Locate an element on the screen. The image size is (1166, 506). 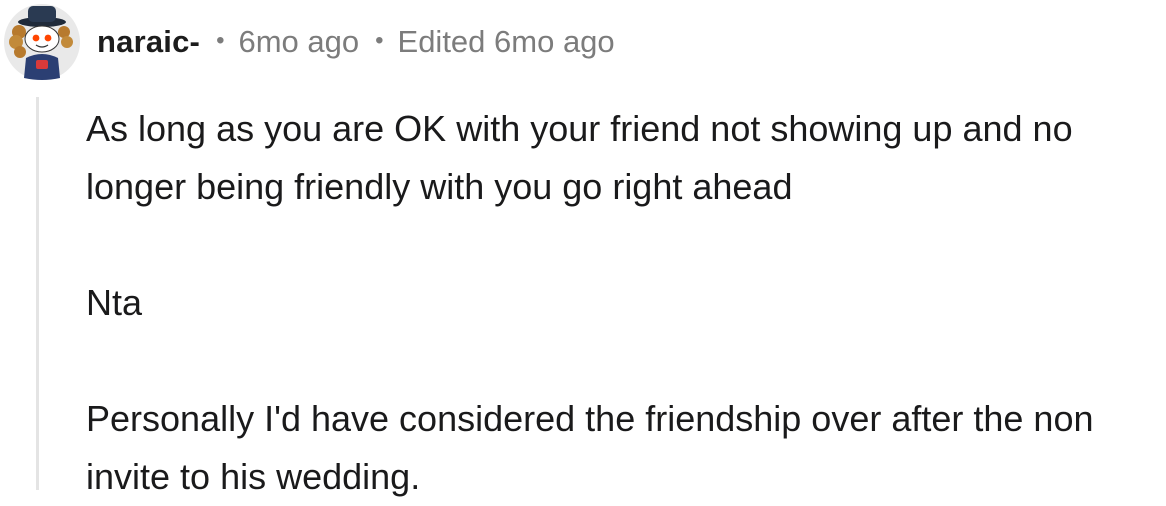
post-timestamp: 6mo ago is located at coordinates (299, 41).